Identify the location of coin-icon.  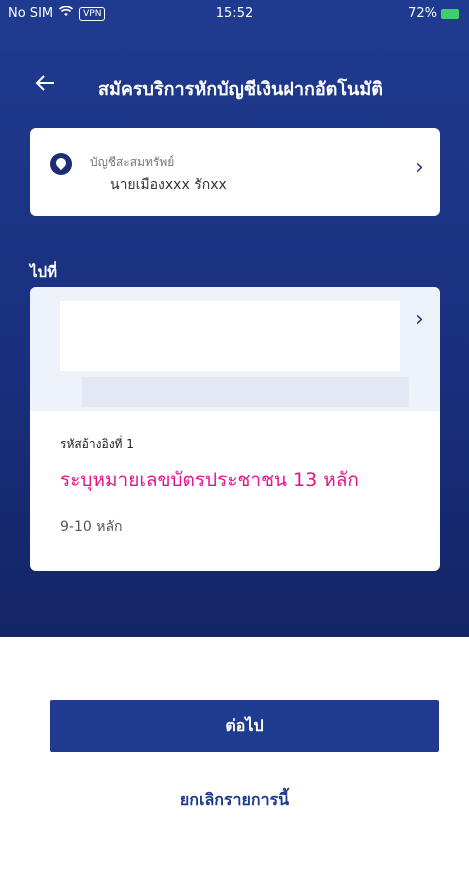
(61, 164).